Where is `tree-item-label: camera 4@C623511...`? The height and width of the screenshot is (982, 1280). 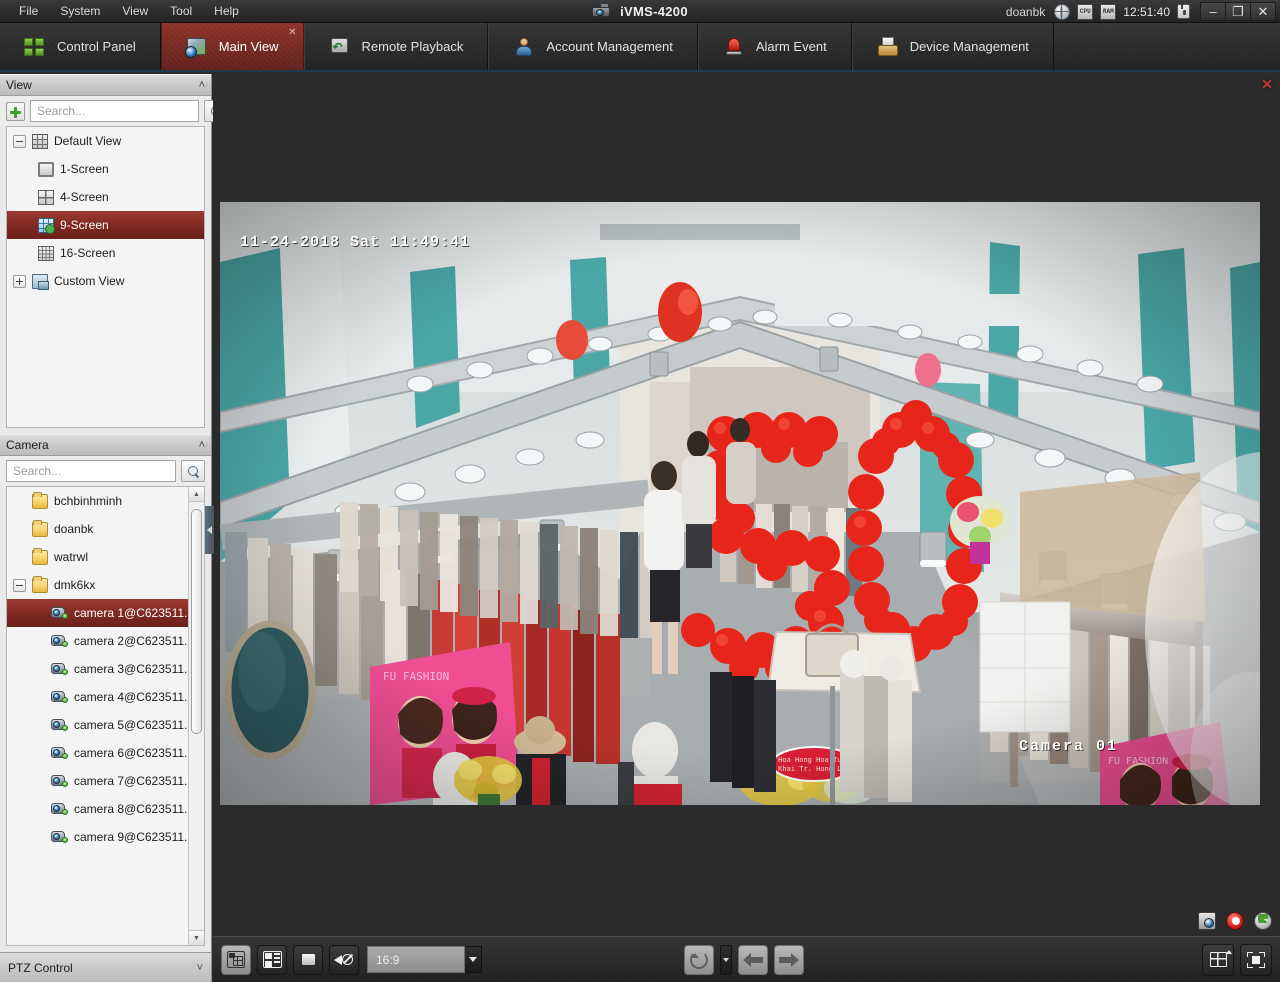 tree-item-label: camera 4@C623511... is located at coordinates (134, 697).